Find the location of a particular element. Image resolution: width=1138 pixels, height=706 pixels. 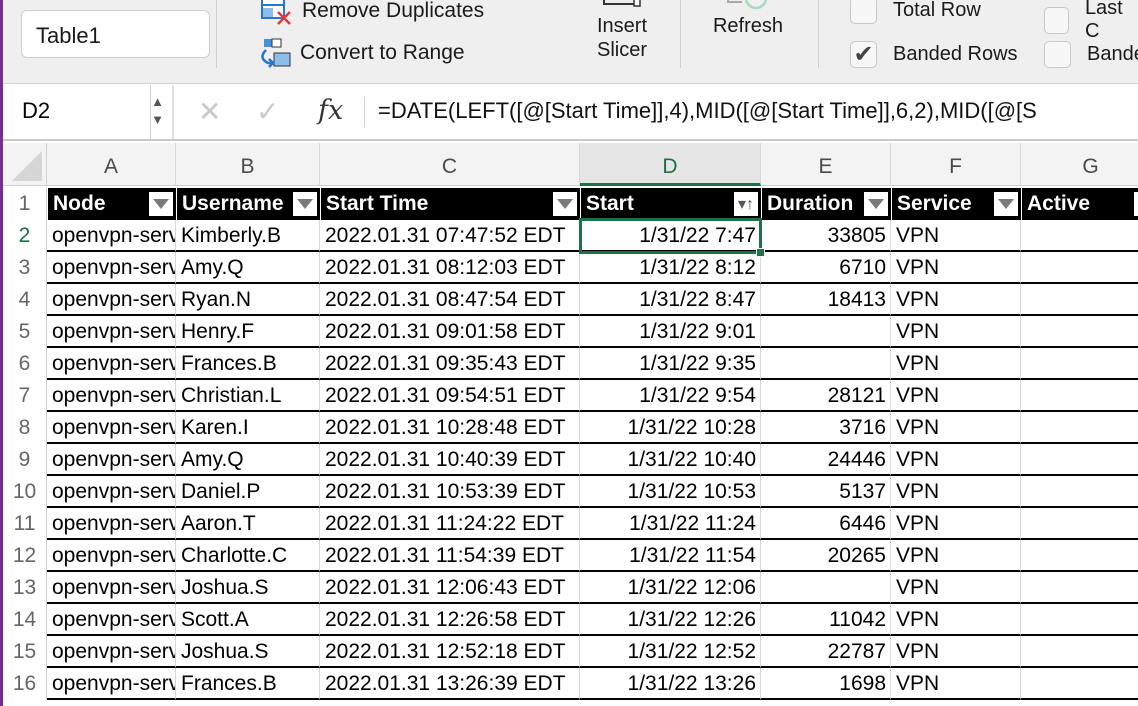

cell-user: Christian.L is located at coordinates (248, 396).